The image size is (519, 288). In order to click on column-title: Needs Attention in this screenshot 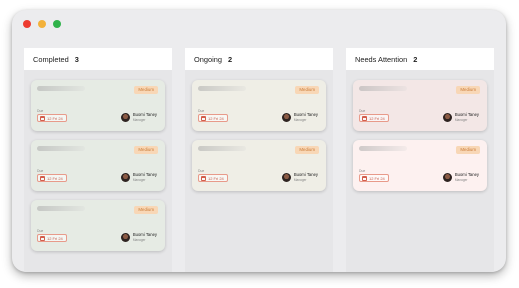, I will do `click(381, 59)`.